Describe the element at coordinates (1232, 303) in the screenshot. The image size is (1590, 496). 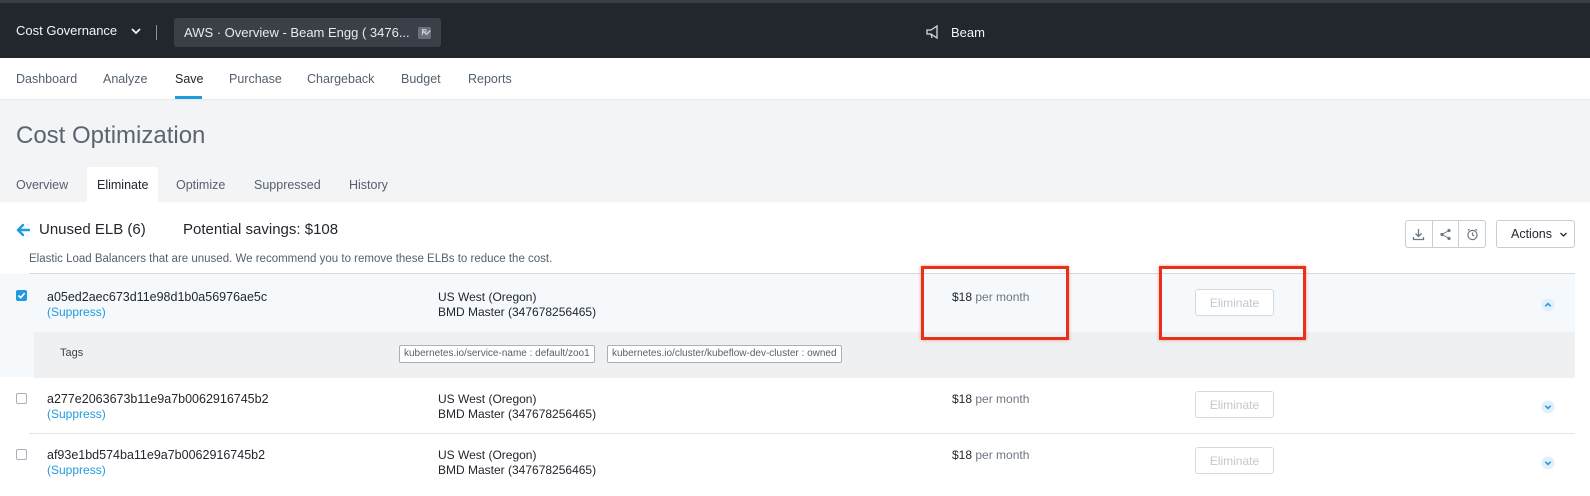
I see `highlight-box-eliminate` at that location.